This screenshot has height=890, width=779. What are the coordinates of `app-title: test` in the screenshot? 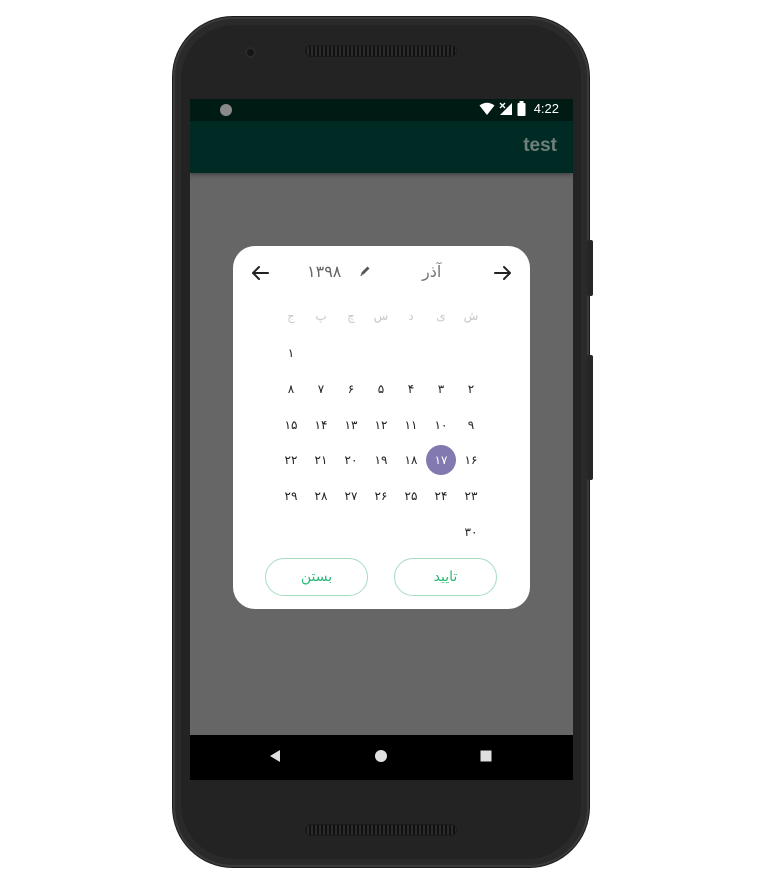 It's located at (540, 145).